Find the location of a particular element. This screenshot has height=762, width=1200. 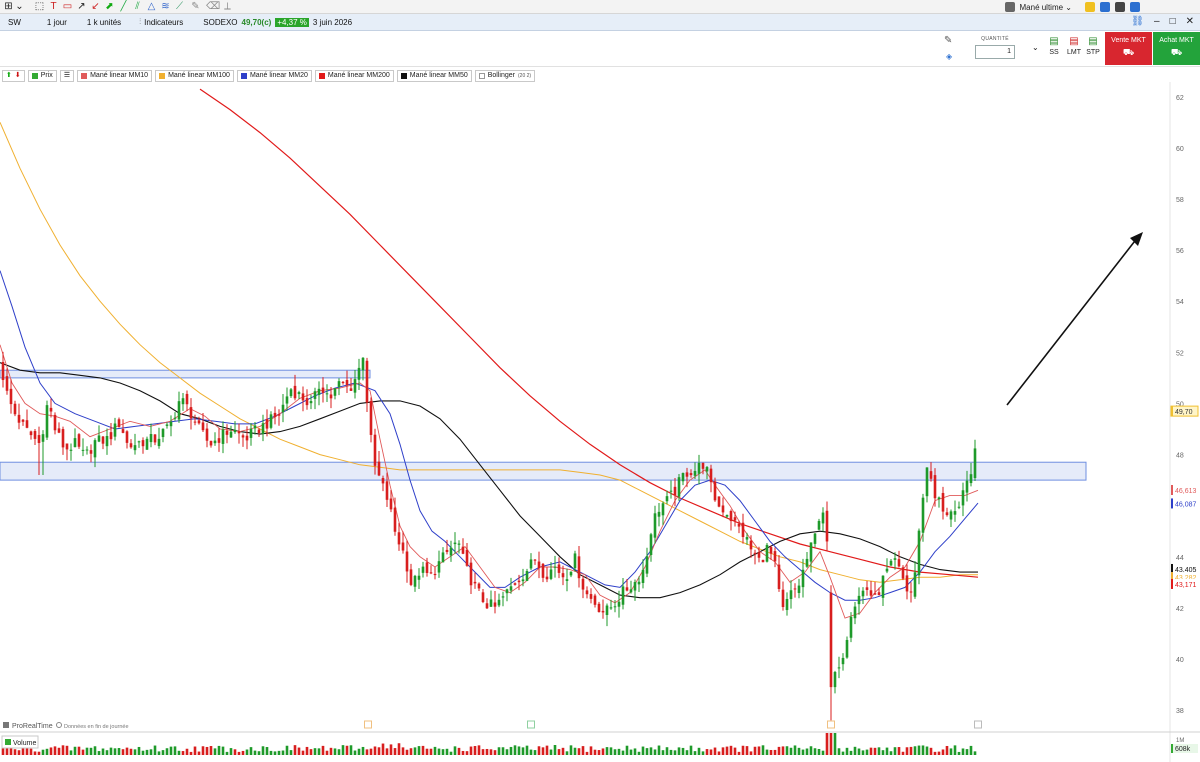

maximize-icon: □ is located at coordinates (1173, 21).